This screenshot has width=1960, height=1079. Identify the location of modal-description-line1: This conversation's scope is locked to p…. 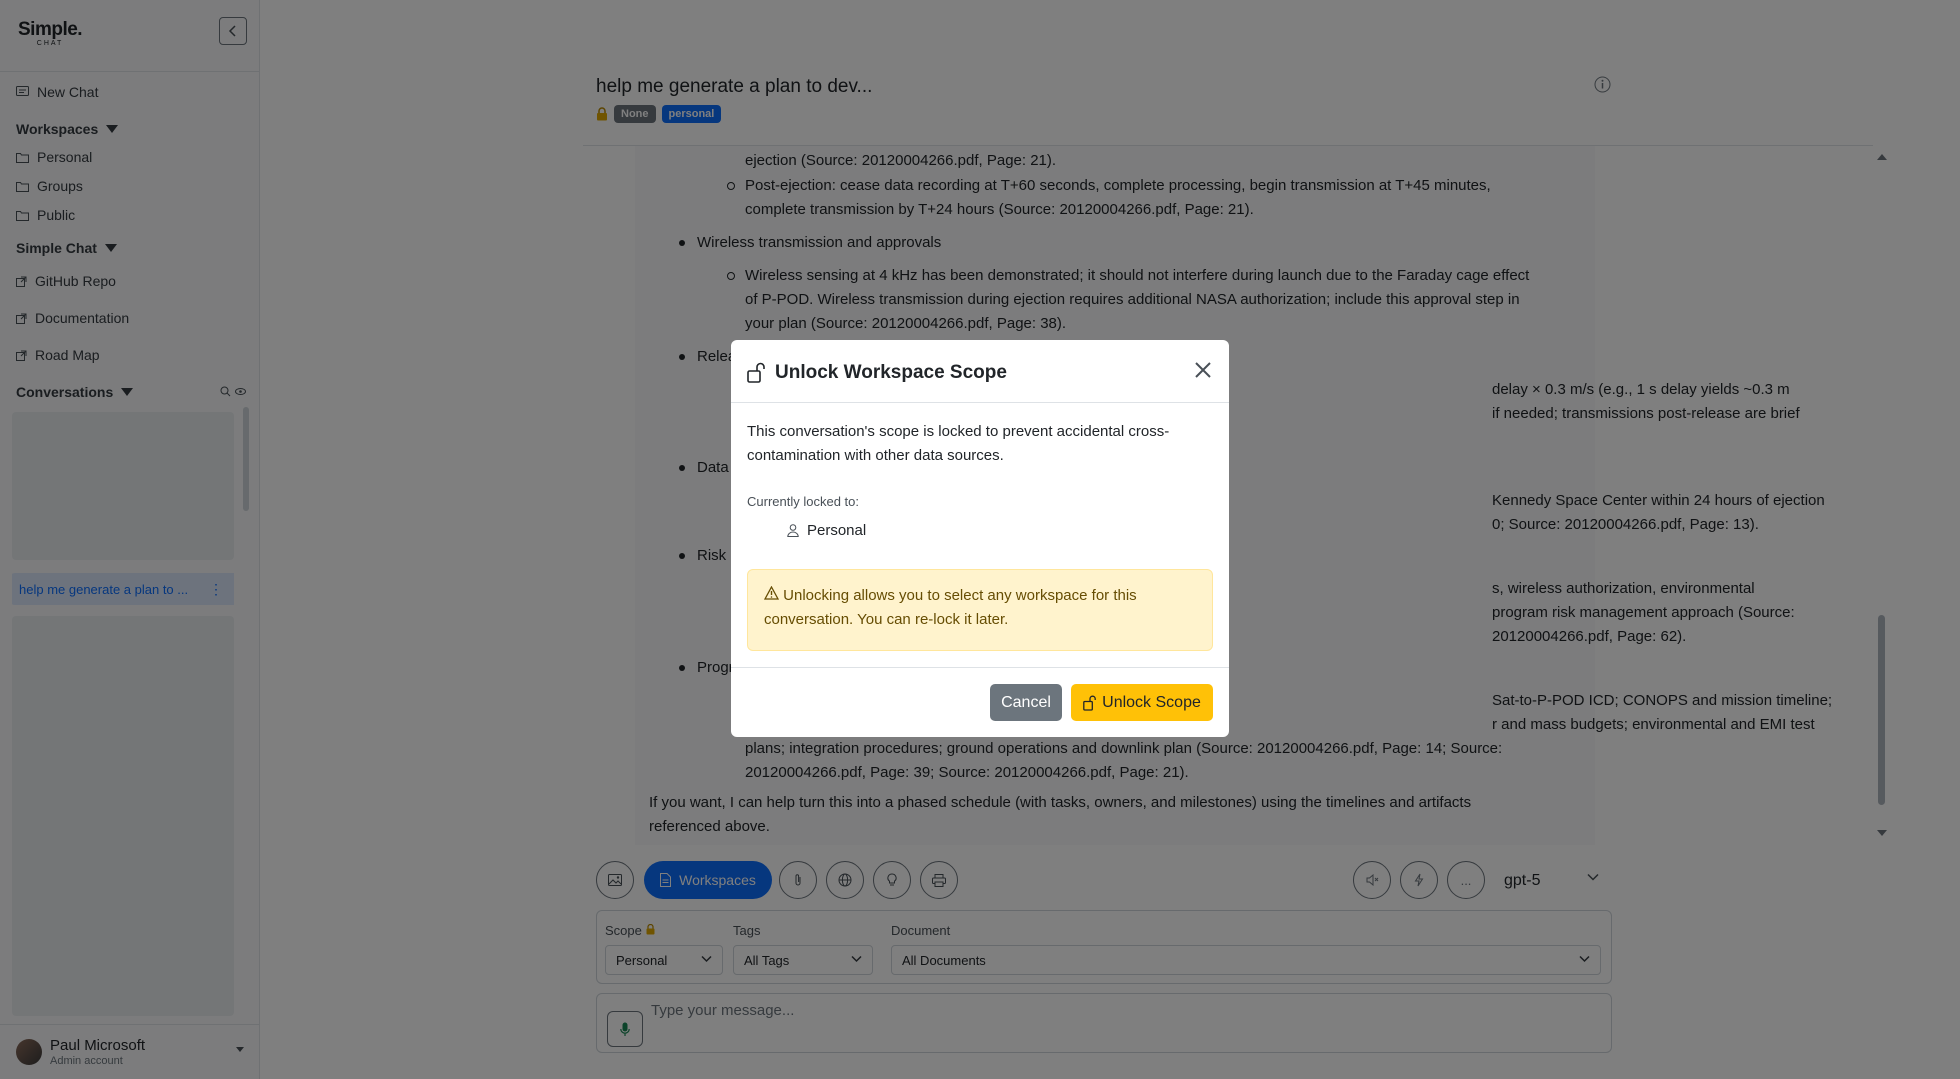
(958, 431).